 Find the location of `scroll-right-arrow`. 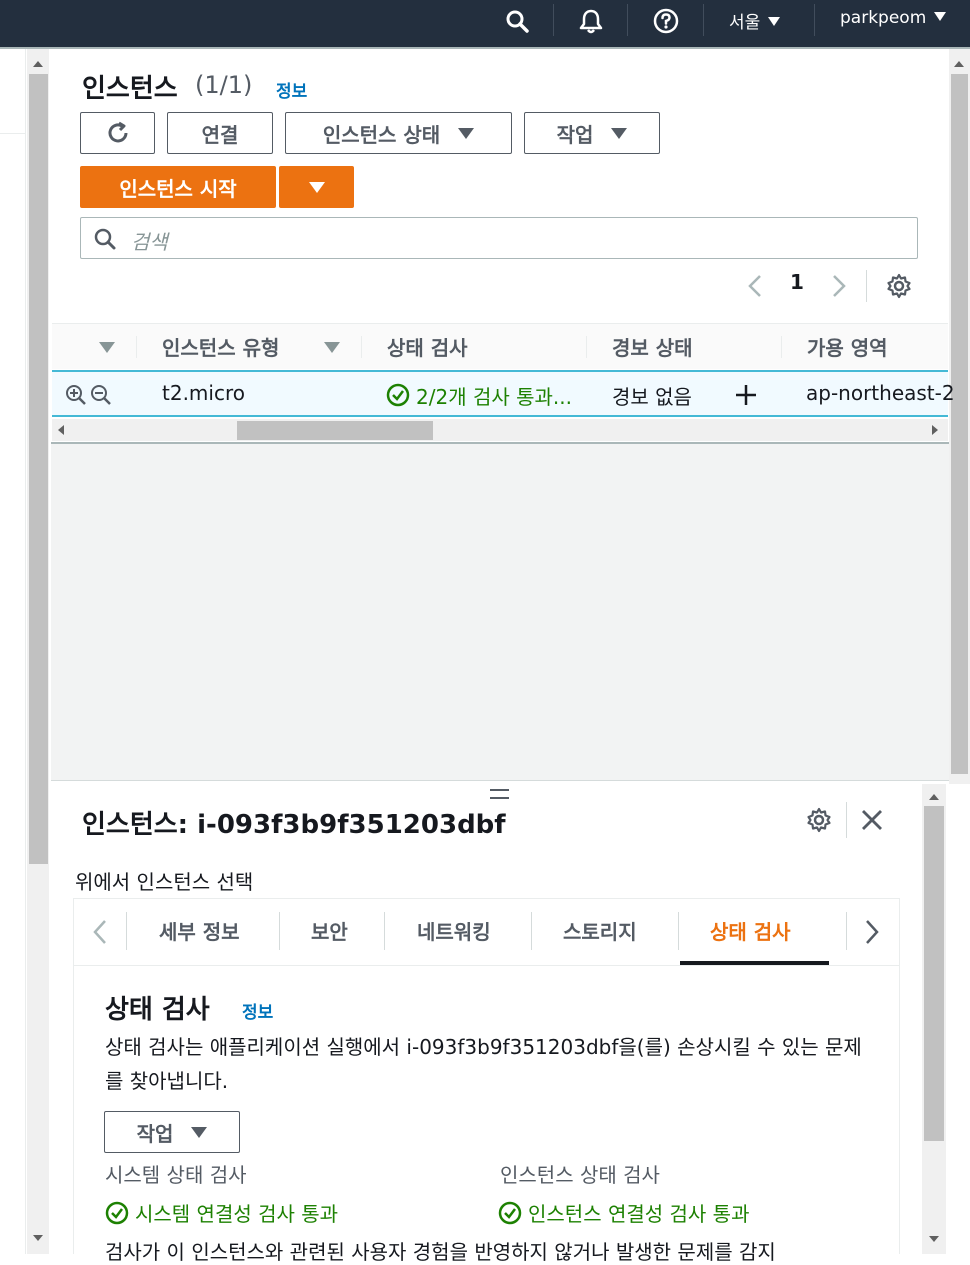

scroll-right-arrow is located at coordinates (935, 430).